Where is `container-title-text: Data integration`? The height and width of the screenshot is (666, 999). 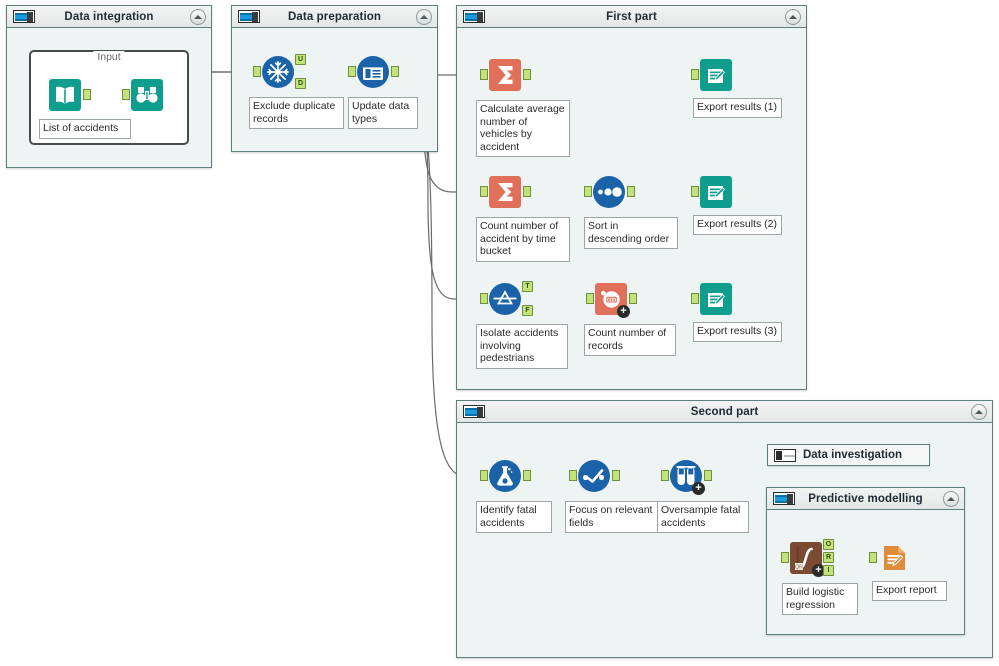
container-title-text: Data integration is located at coordinates (109, 16).